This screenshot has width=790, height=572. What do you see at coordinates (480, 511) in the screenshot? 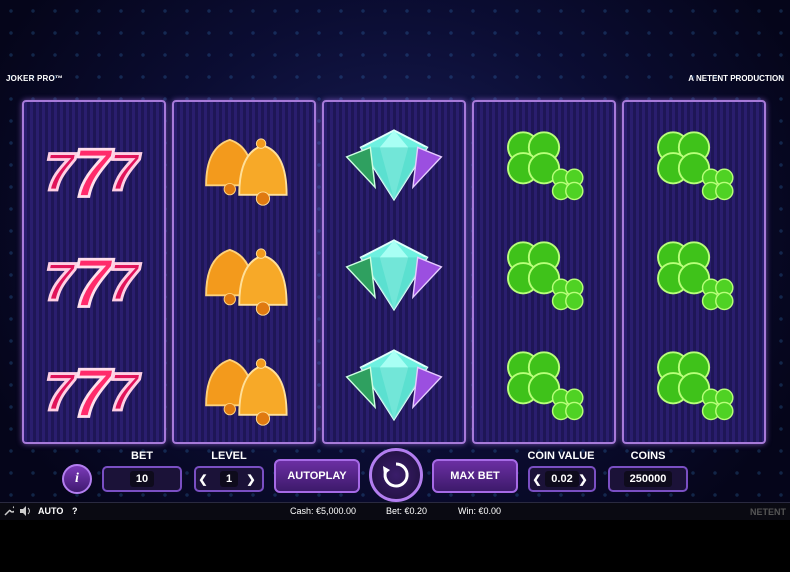
I see `win-display: Win: €0.00` at bounding box center [480, 511].